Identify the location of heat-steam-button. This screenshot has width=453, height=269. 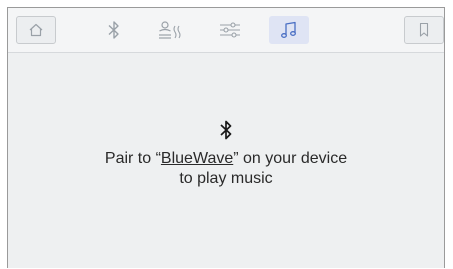
(170, 30).